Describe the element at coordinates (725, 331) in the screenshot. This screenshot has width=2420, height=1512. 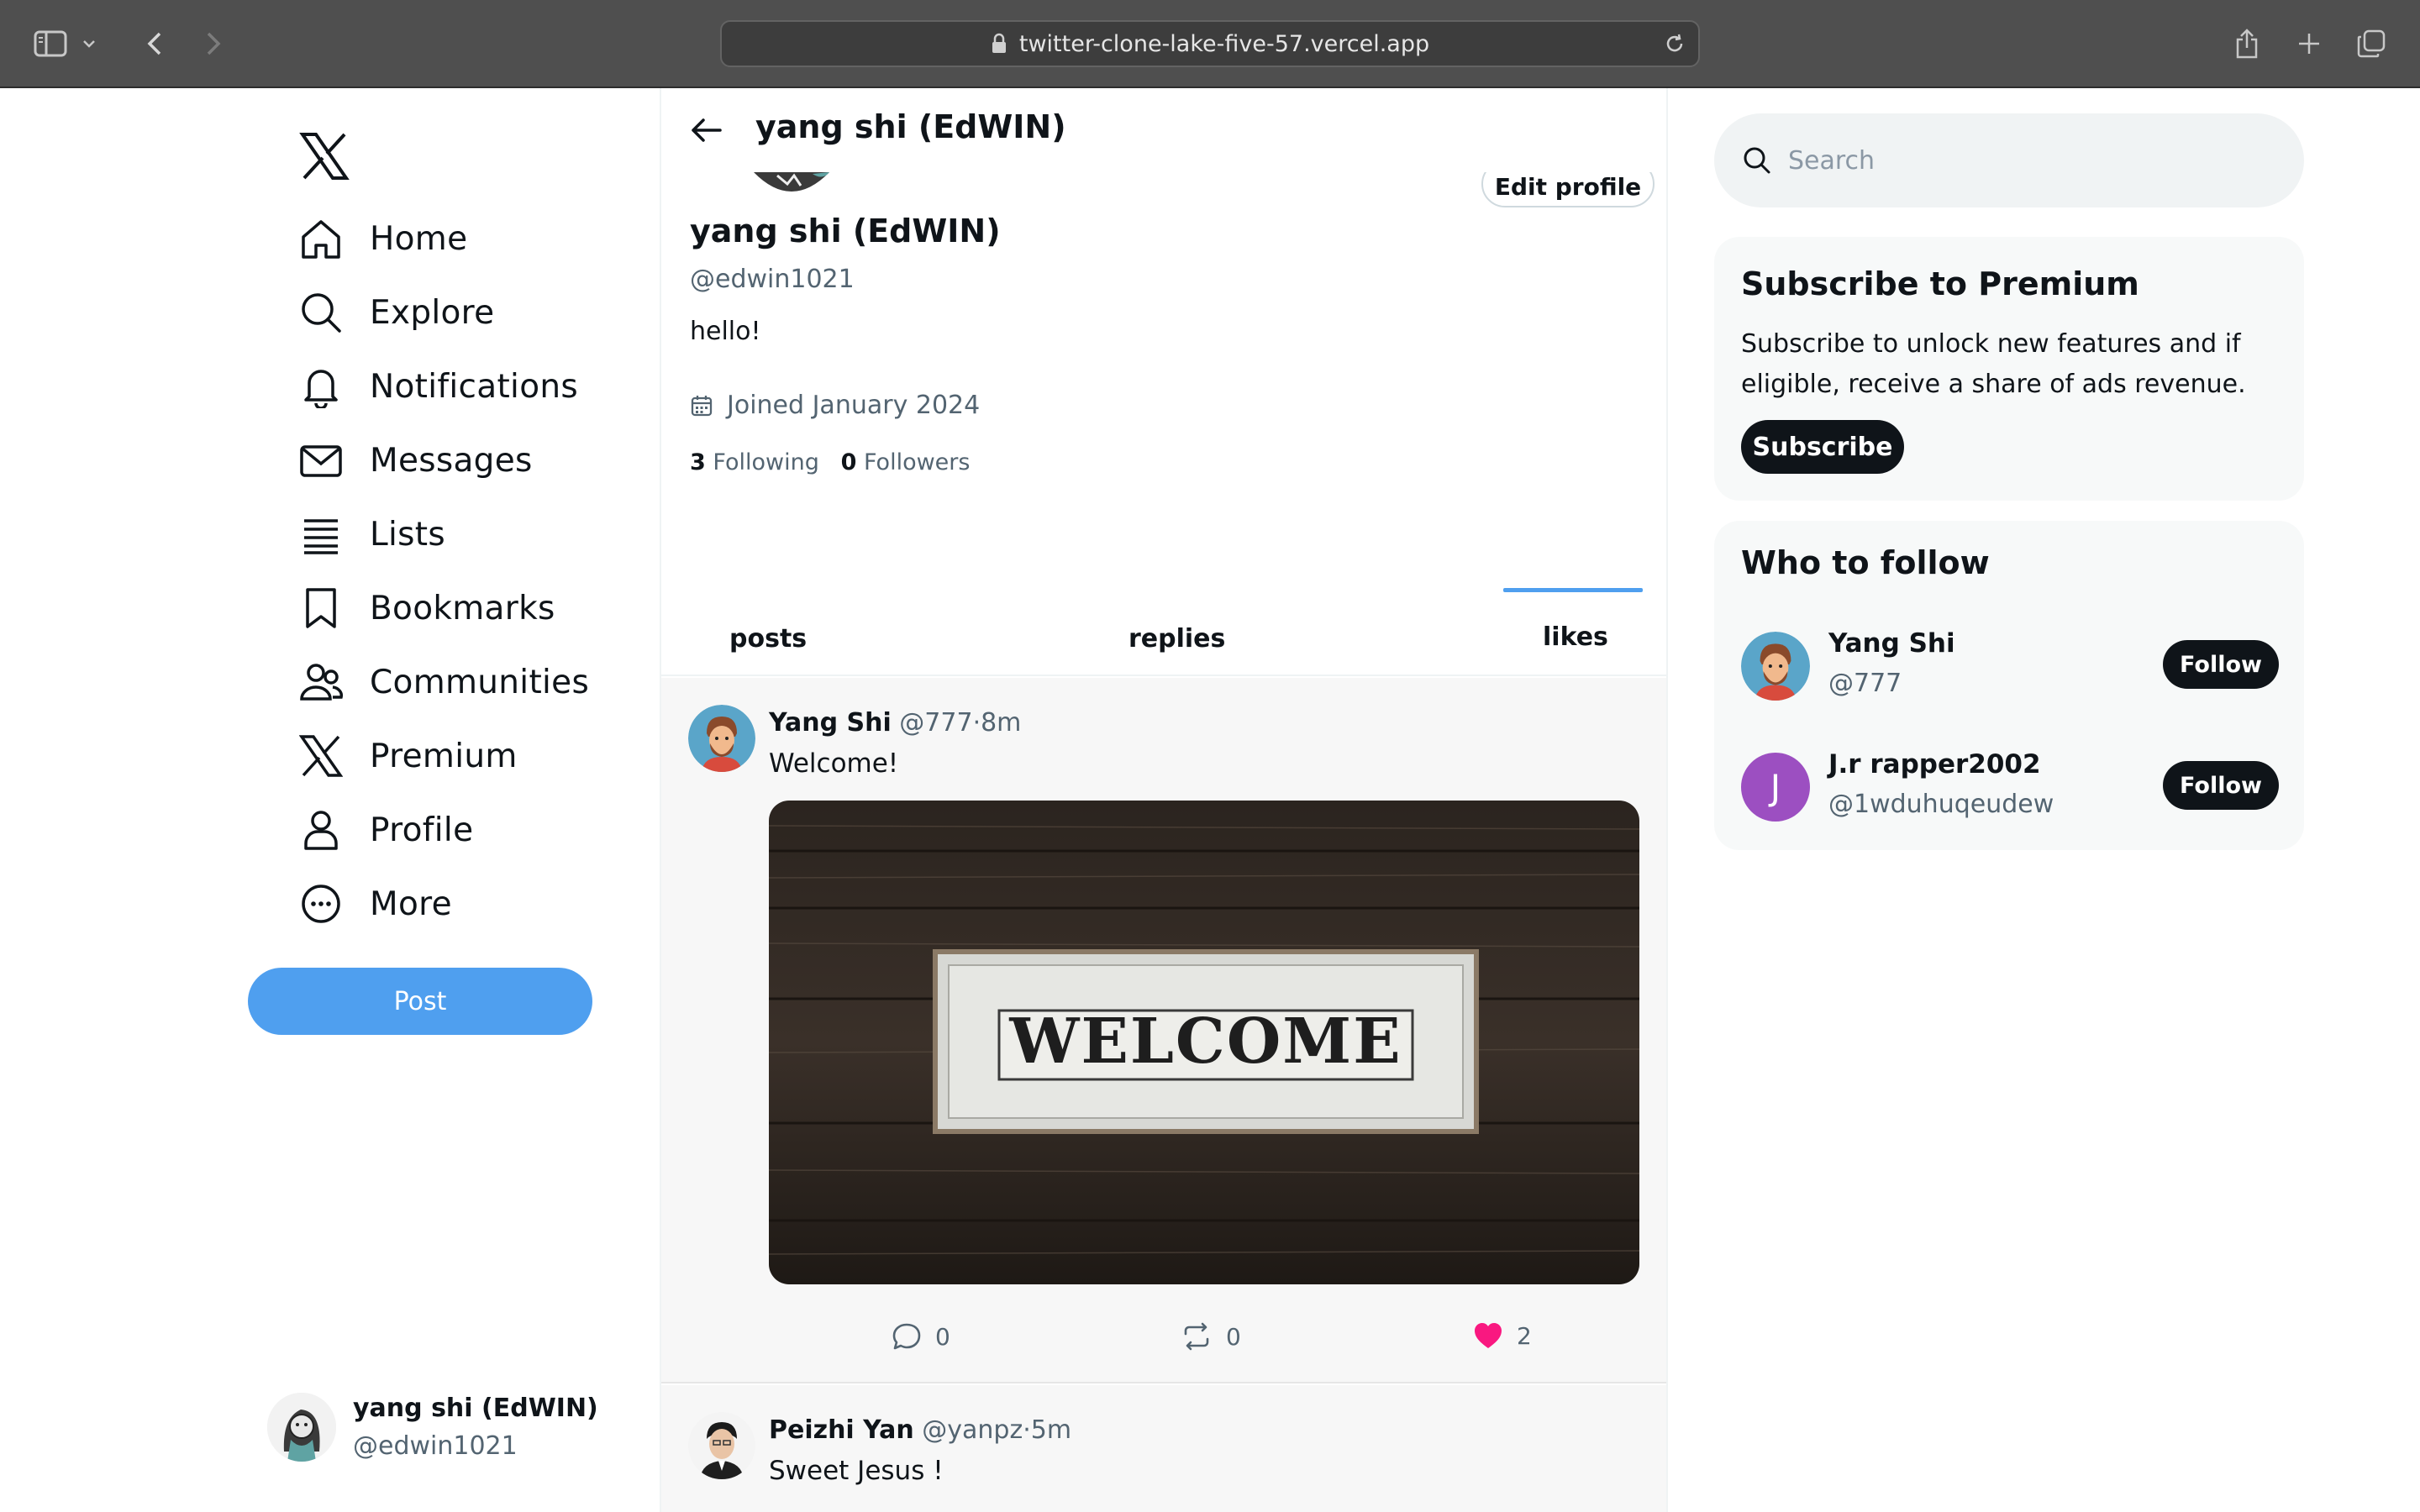
I see `profile-bio: hello!` at that location.